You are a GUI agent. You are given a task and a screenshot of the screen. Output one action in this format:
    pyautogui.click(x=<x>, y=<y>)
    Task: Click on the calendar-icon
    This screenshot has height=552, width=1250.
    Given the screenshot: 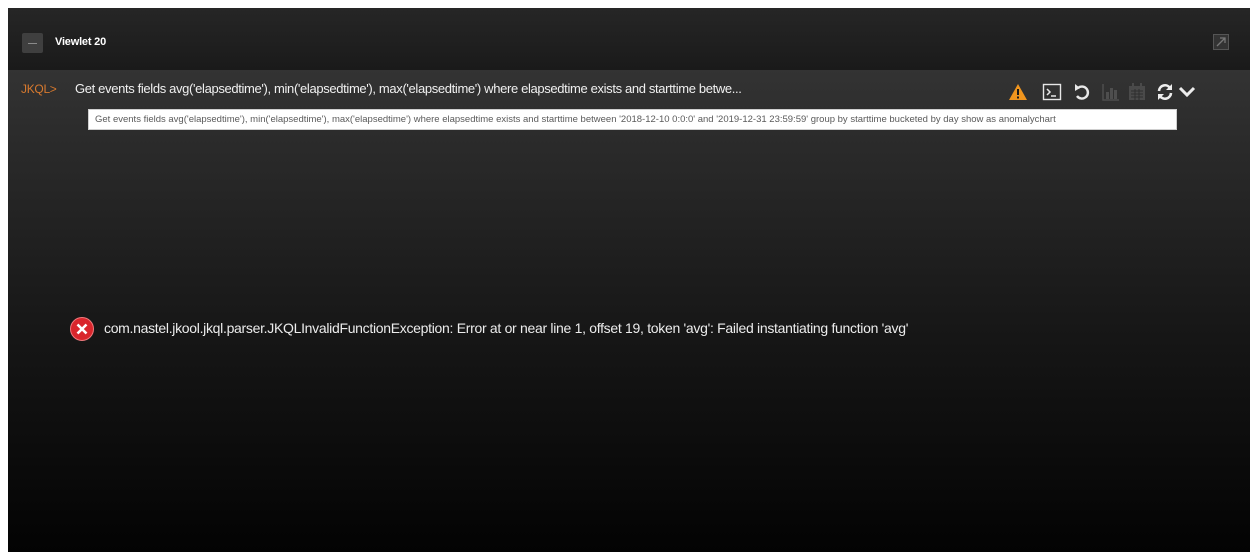 What is the action you would take?
    pyautogui.click(x=1137, y=91)
    